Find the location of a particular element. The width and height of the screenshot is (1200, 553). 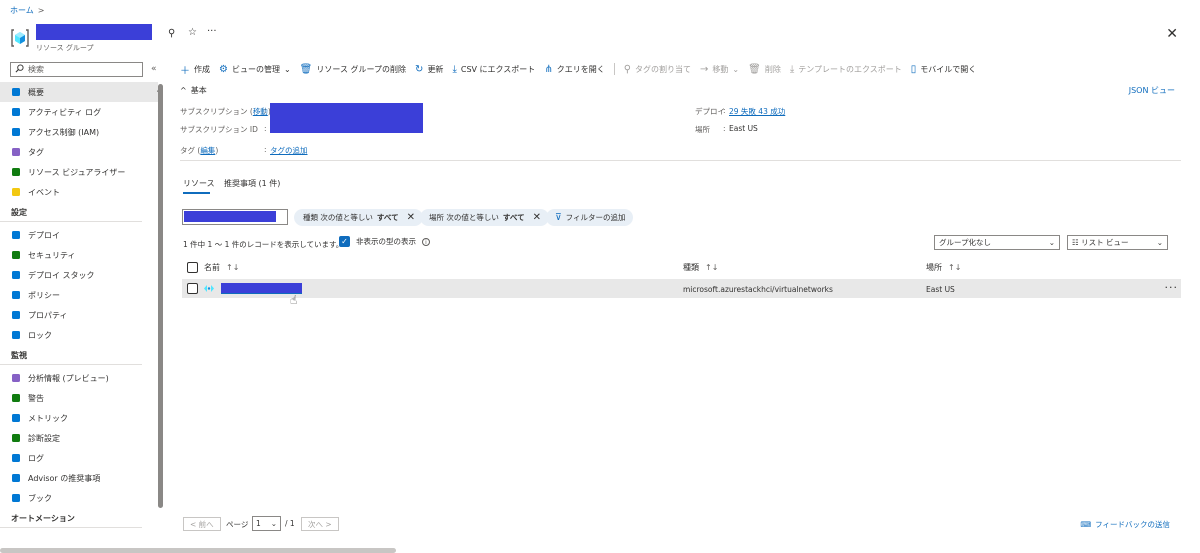

sidebar-item: メトリック is located at coordinates (79, 418).